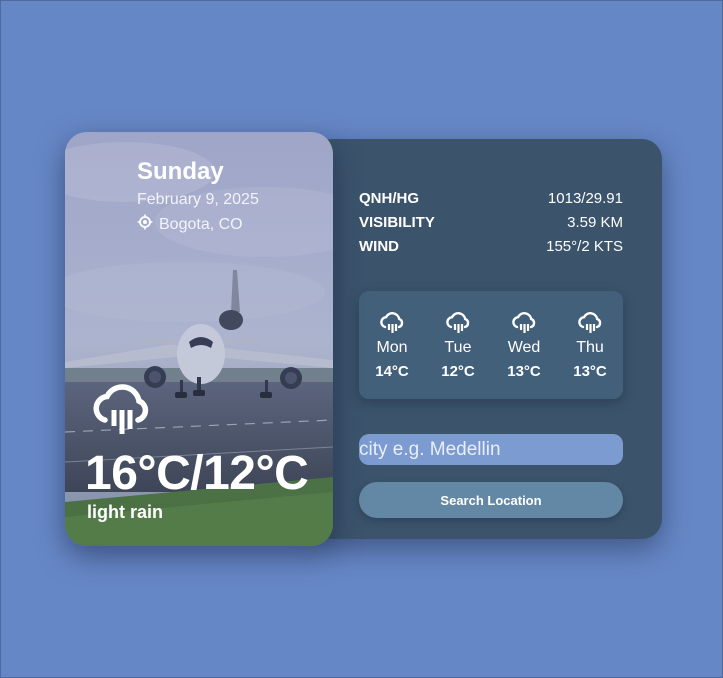  I want to click on stat-value: 1013/29.91, so click(585, 198).